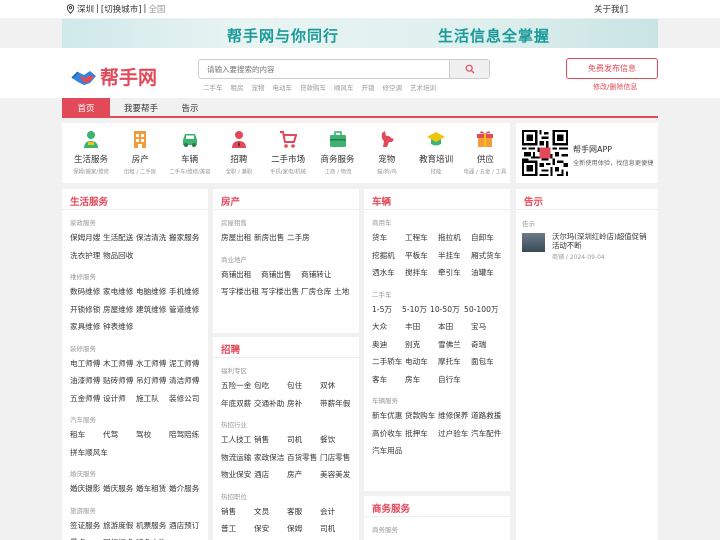  Describe the element at coordinates (478, 326) in the screenshot. I see `category-link: 宝马` at that location.